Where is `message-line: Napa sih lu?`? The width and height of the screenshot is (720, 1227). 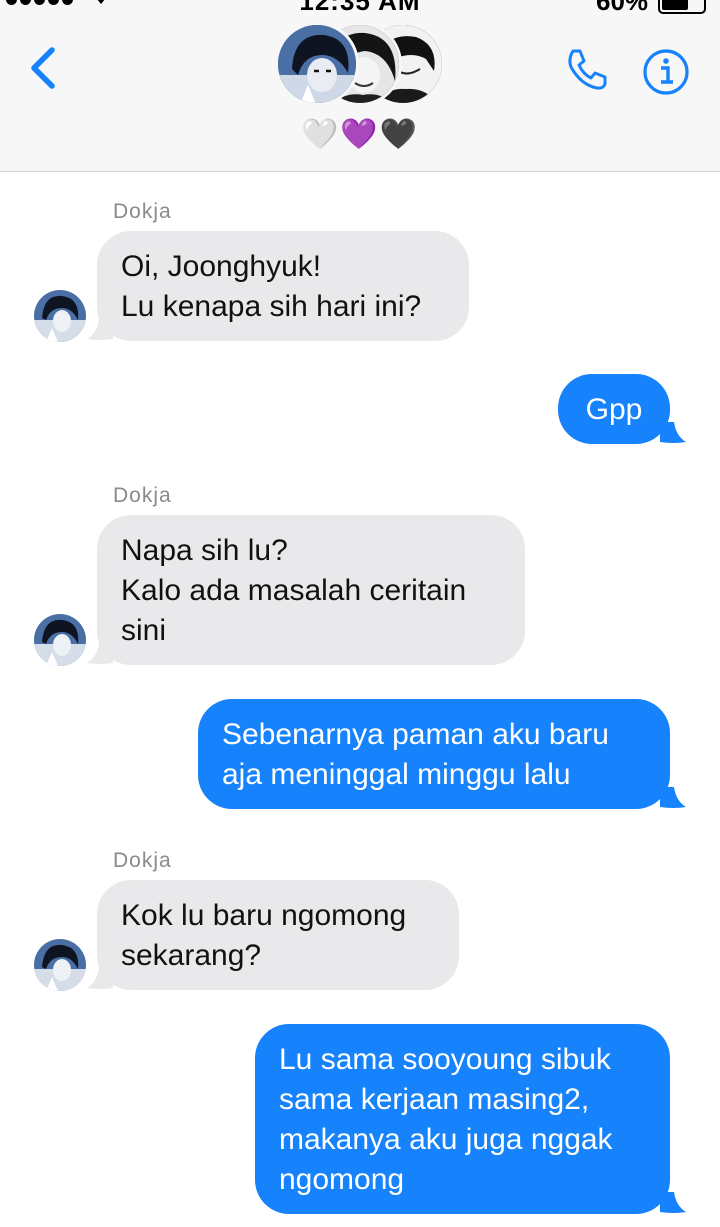
message-line: Napa sih lu? is located at coordinates (204, 550).